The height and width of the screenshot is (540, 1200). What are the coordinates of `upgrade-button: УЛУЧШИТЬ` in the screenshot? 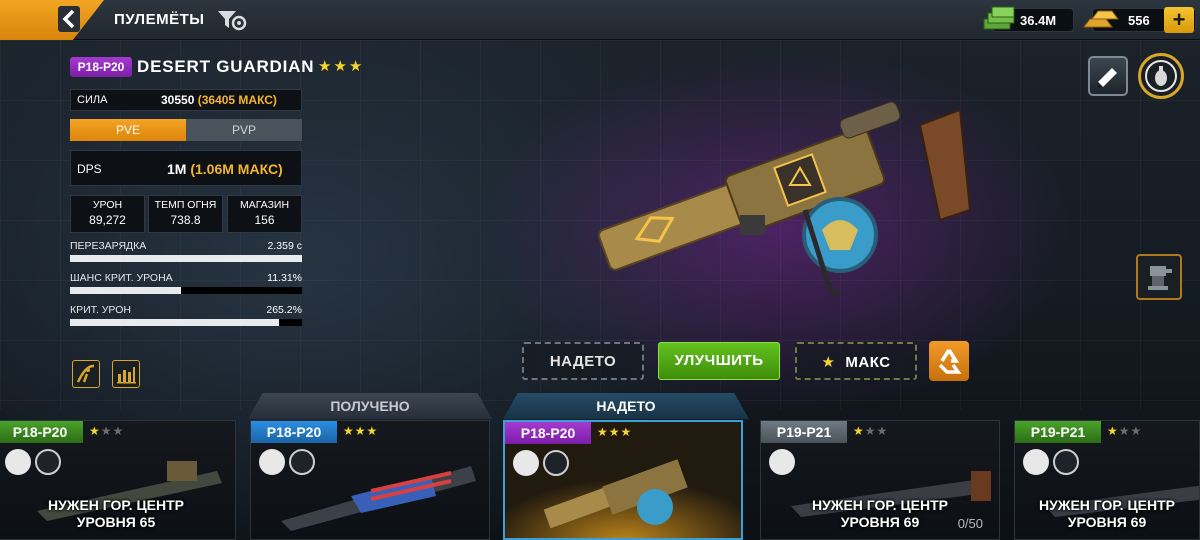 It's located at (719, 361).